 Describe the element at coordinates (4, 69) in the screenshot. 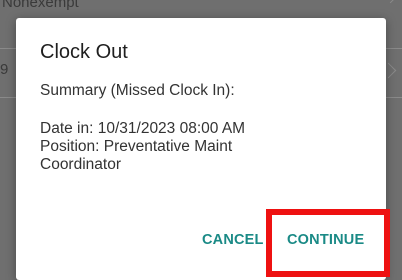

I see `background-row-label: 9` at that location.